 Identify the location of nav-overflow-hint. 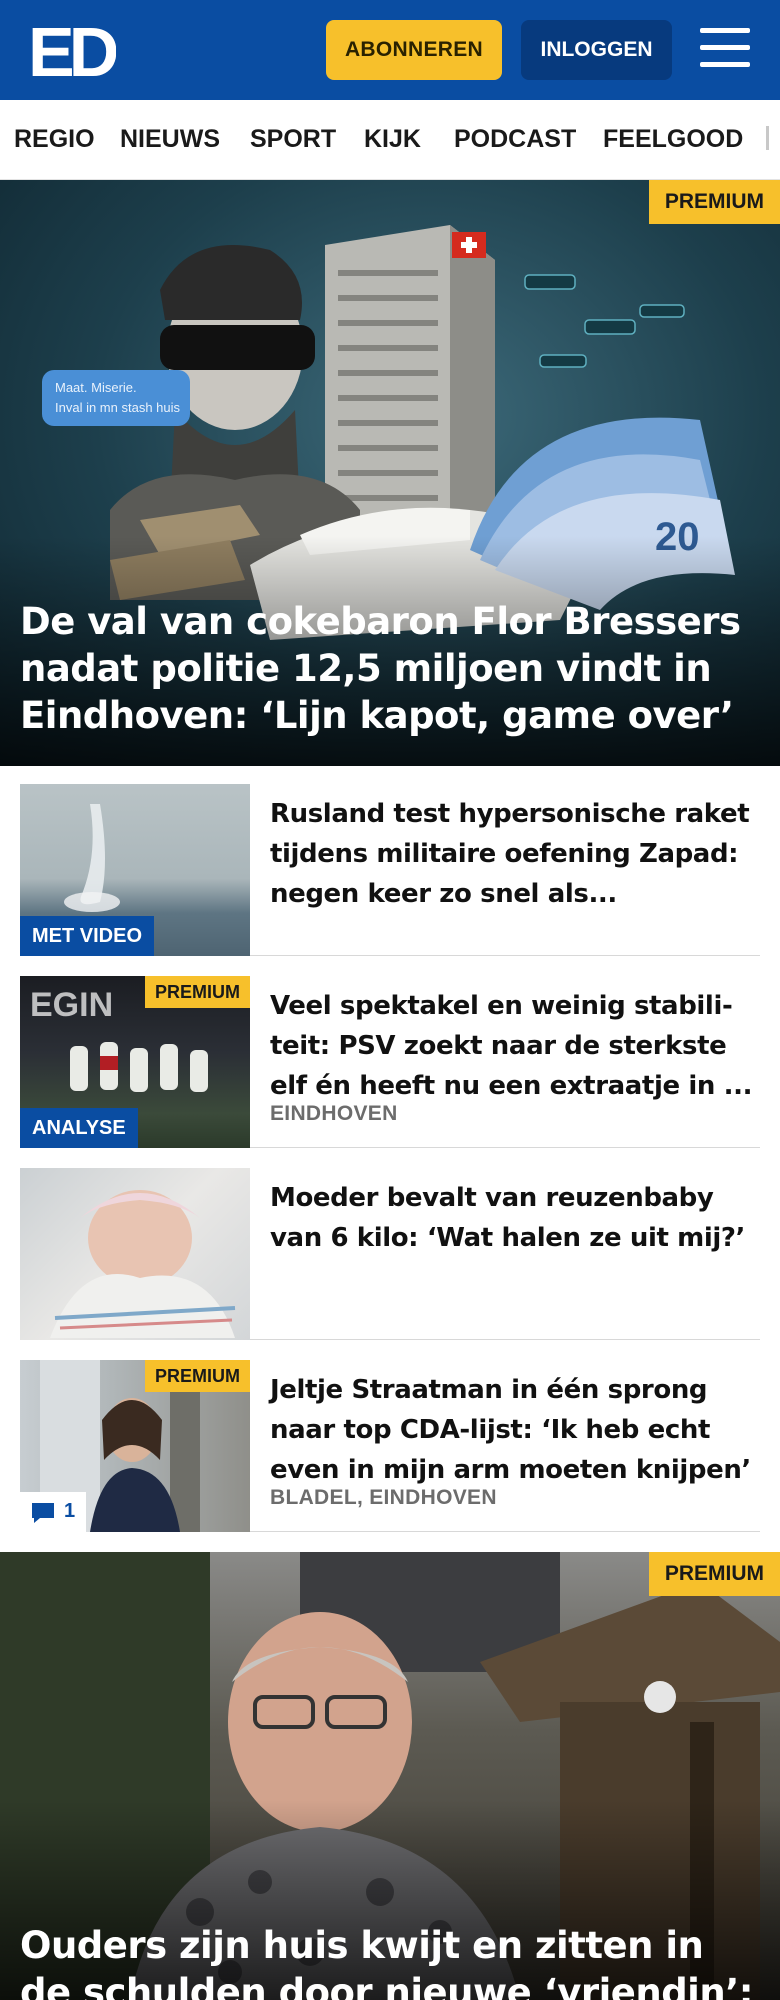
(767, 138).